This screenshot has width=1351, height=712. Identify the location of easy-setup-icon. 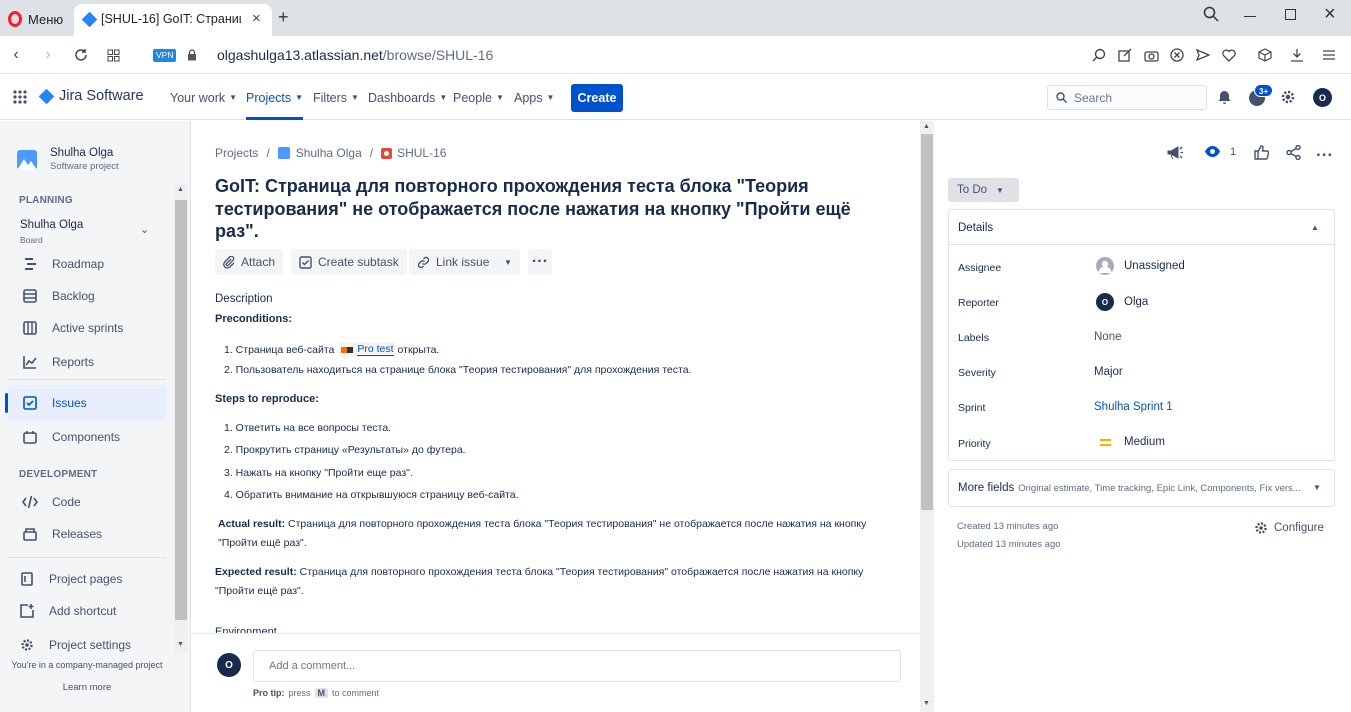
(1329, 55).